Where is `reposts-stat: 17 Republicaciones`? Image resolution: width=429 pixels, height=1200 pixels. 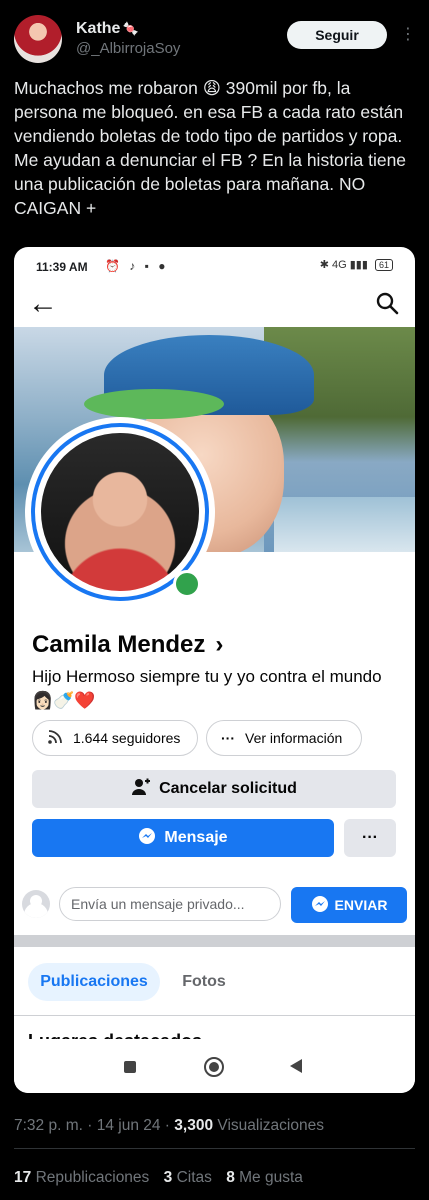 reposts-stat: 17 Republicaciones is located at coordinates (81, 1177).